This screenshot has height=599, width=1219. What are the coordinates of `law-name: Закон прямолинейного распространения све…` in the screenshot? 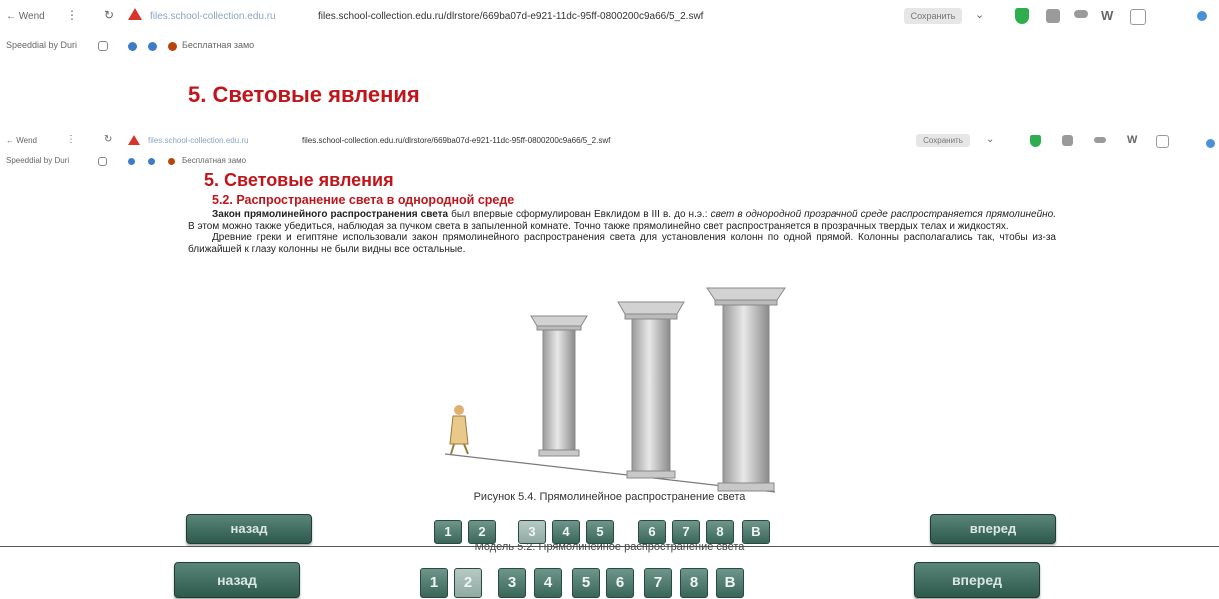 It's located at (330, 214).